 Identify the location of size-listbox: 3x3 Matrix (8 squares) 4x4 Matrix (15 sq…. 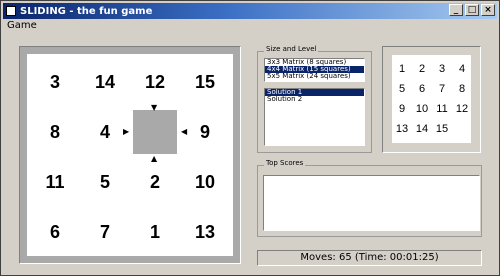
(314, 70).